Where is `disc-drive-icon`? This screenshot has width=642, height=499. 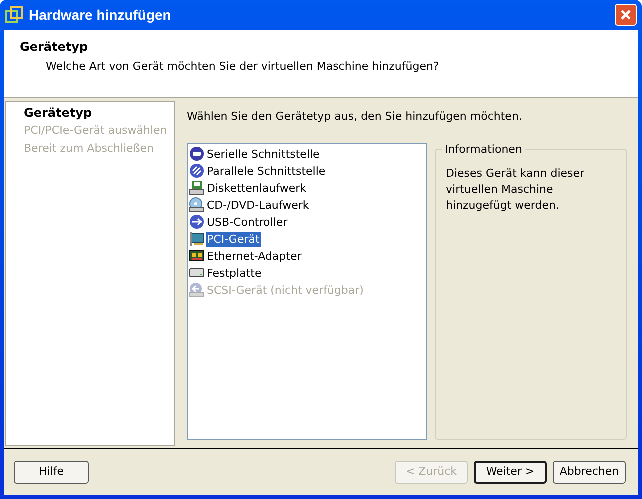
disc-drive-icon is located at coordinates (197, 205).